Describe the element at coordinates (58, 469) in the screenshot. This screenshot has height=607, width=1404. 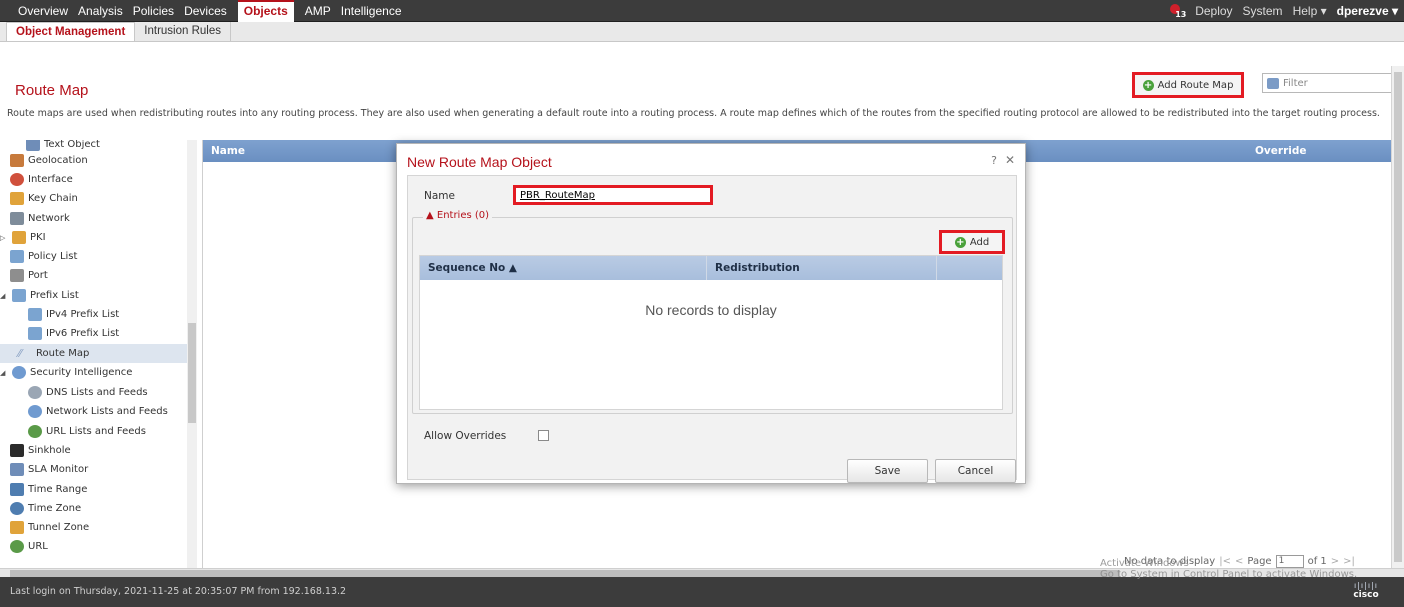
I see `sidebar-item-label: SLA Monitor` at that location.